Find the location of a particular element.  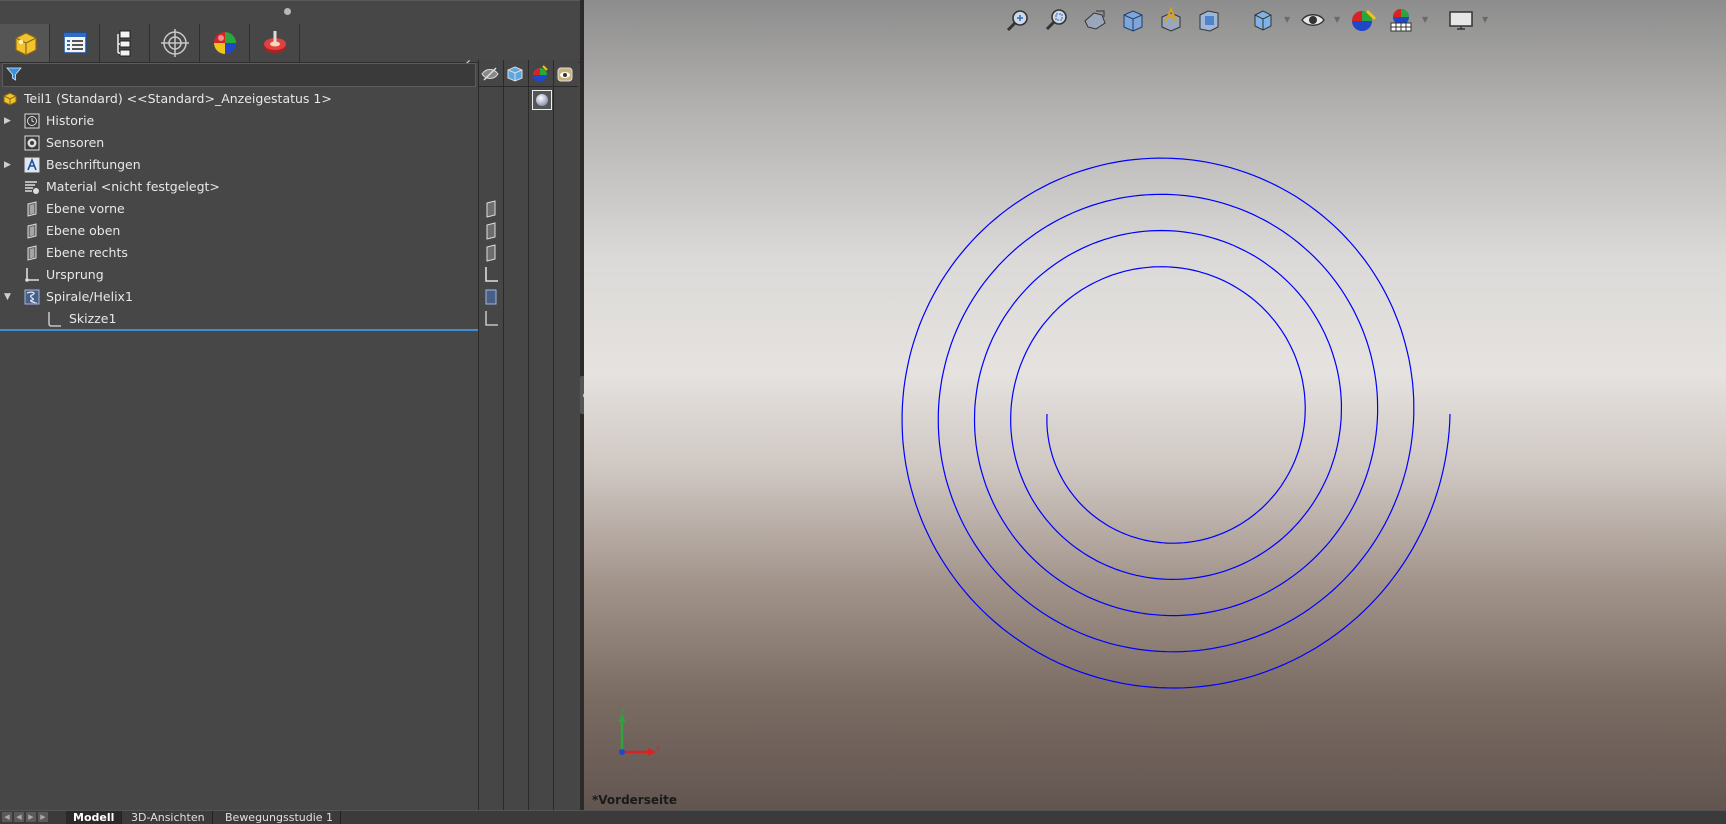

apply-scene-button is located at coordinates (1401, 20).